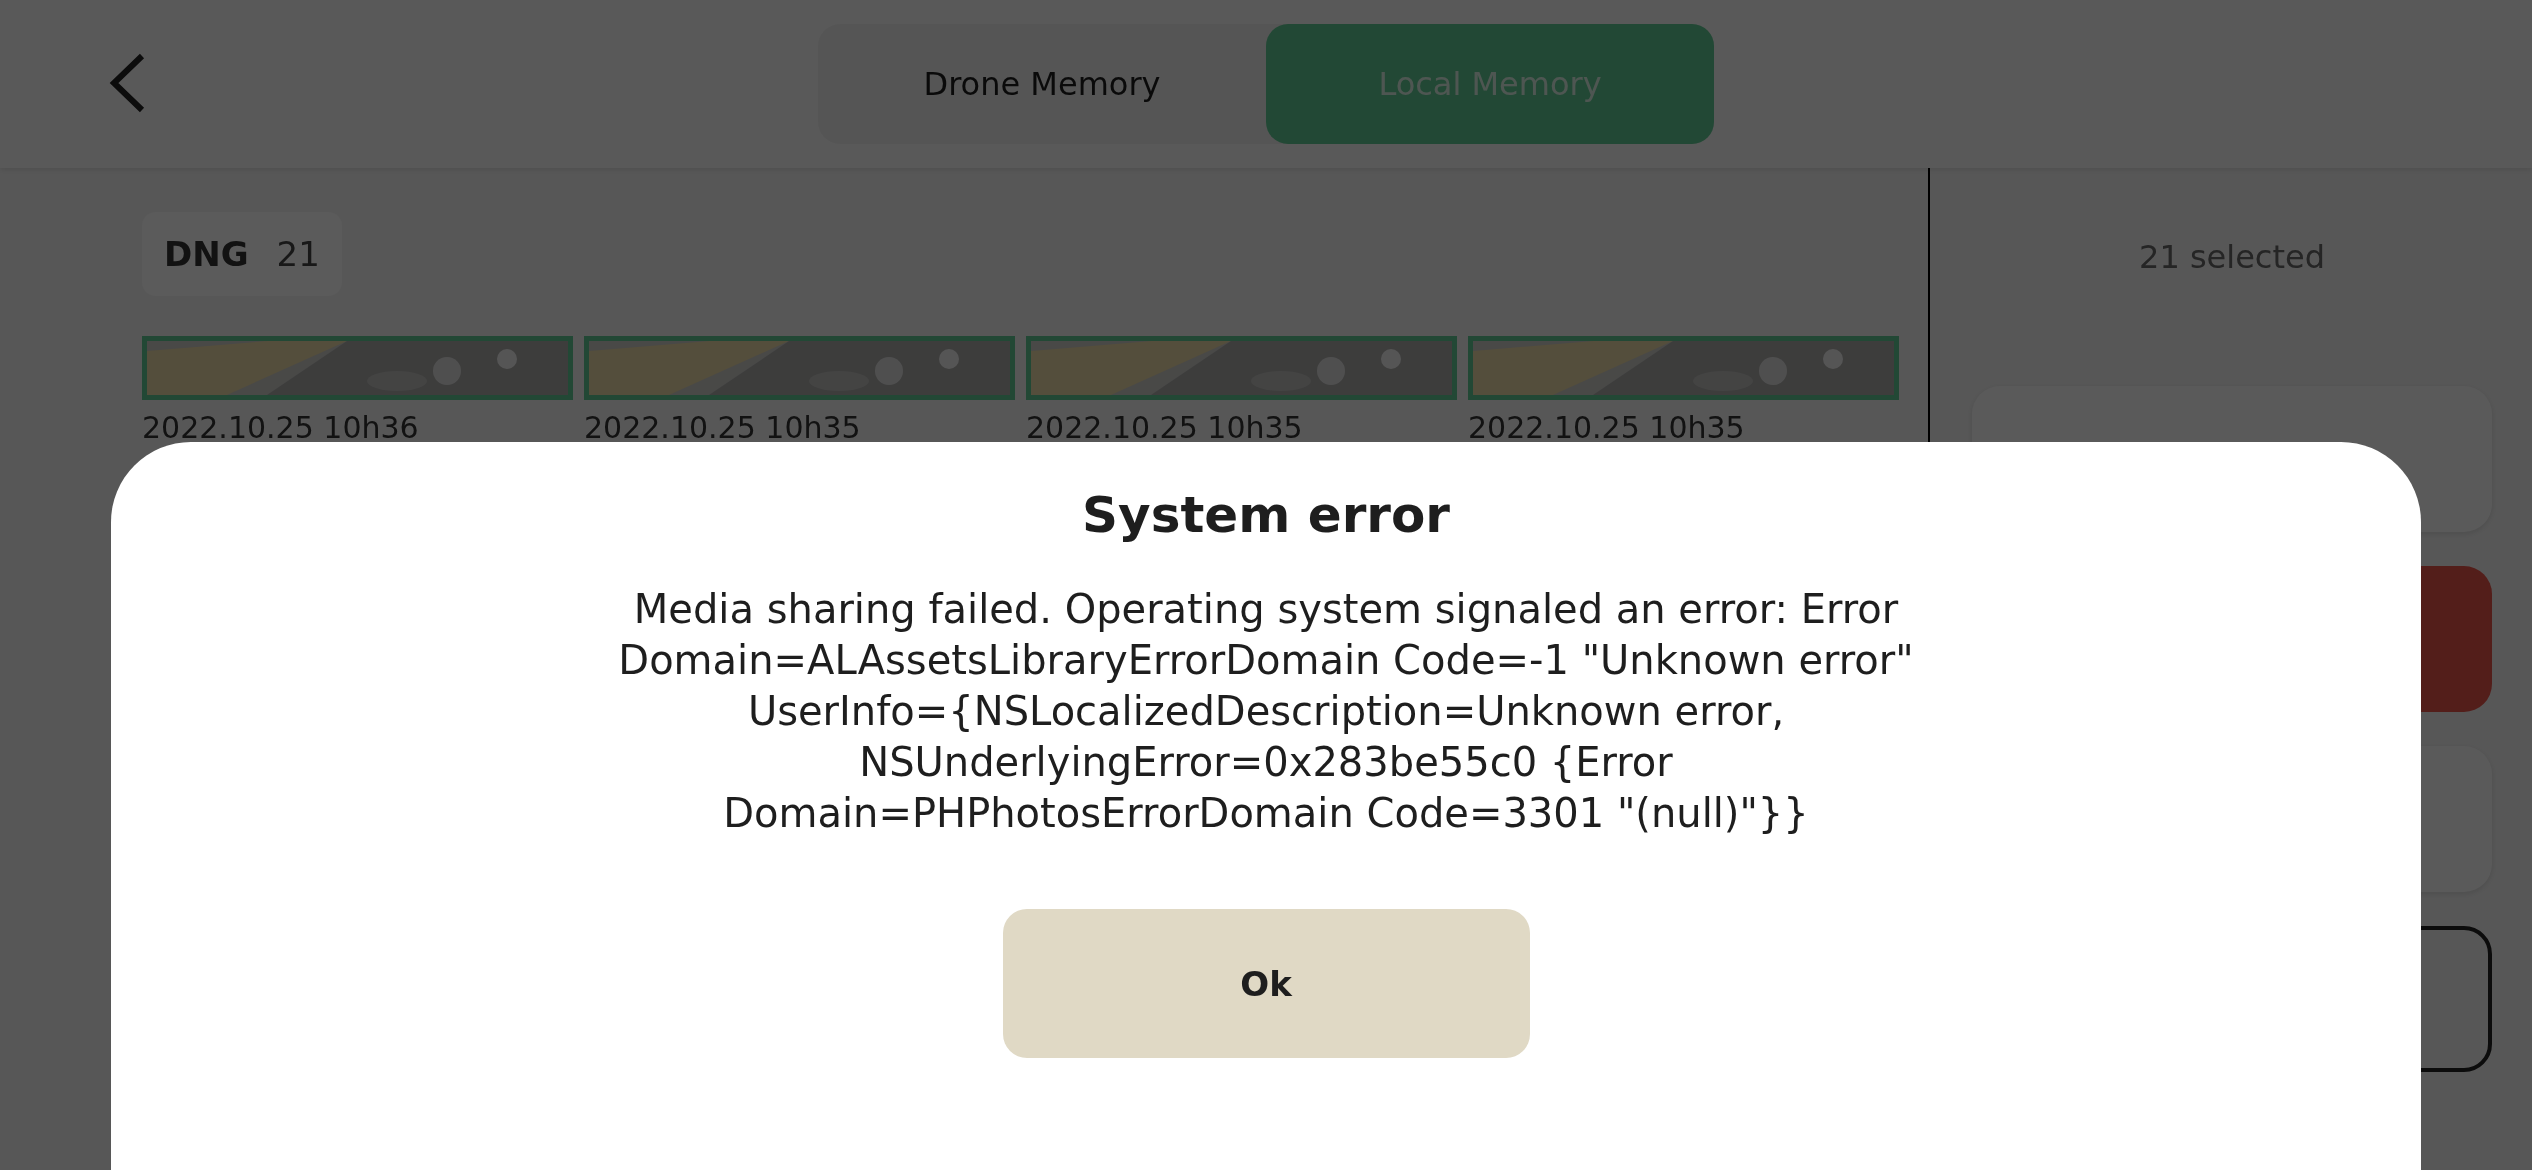 This screenshot has width=2532, height=1170. I want to click on memory-tab: Drone Memory, so click(1042, 84).